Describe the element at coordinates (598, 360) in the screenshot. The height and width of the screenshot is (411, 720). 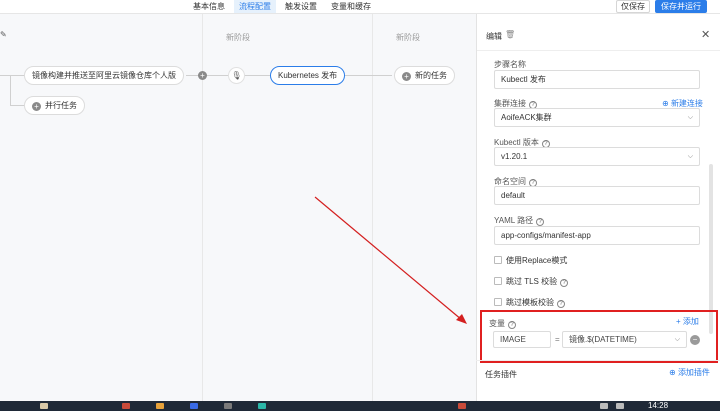
I see `divider` at that location.